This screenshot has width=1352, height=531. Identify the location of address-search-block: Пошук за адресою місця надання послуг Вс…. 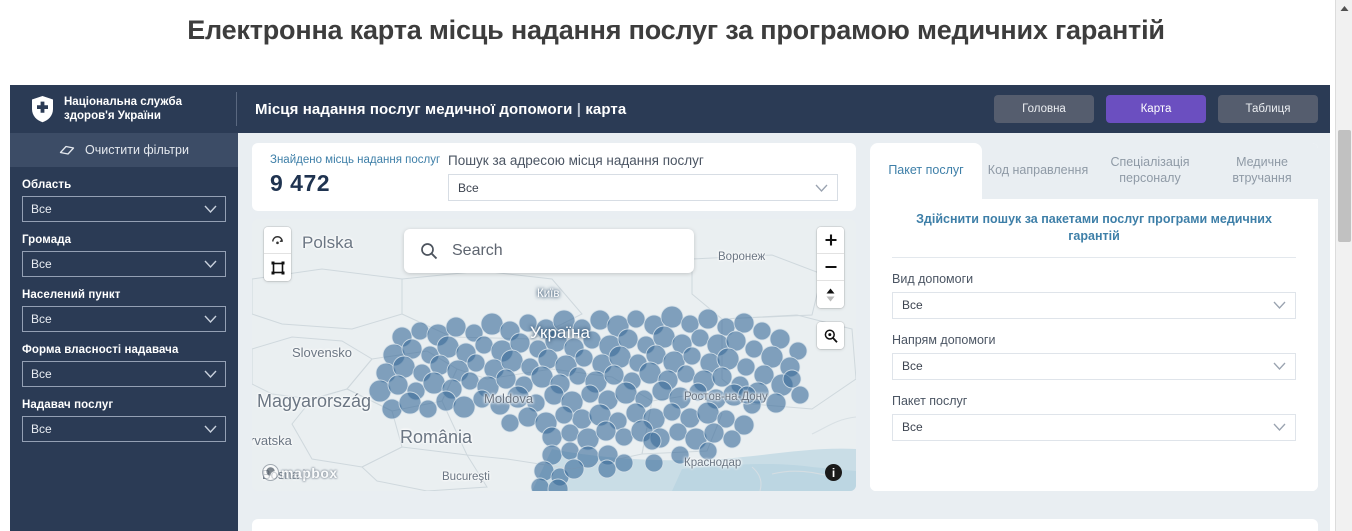
(652, 177).